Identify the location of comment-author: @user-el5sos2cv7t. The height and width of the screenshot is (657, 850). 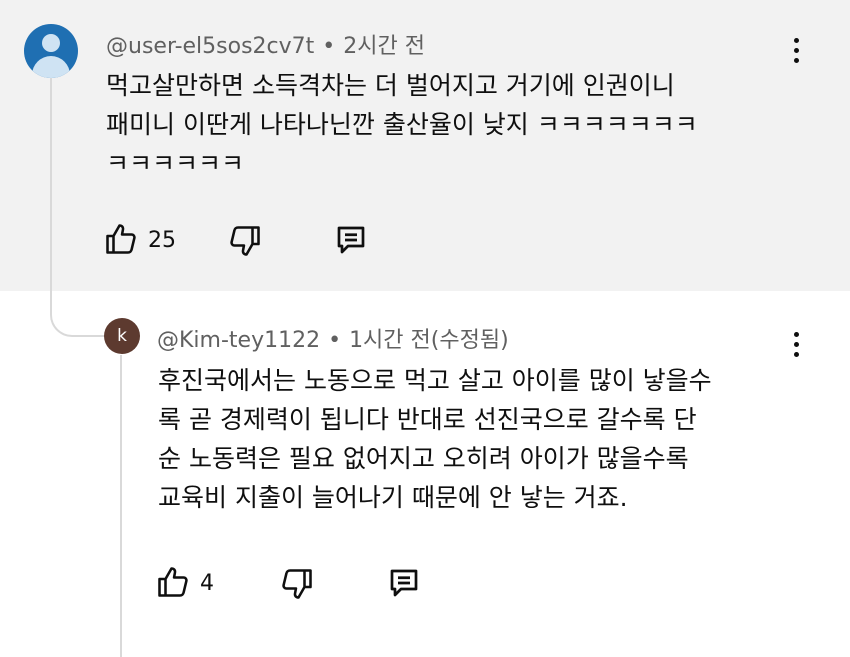
(210, 46).